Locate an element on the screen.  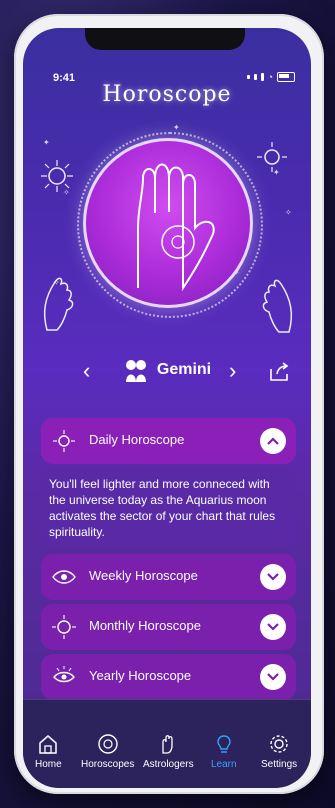
tab-home: Home is located at coordinates (48, 751).